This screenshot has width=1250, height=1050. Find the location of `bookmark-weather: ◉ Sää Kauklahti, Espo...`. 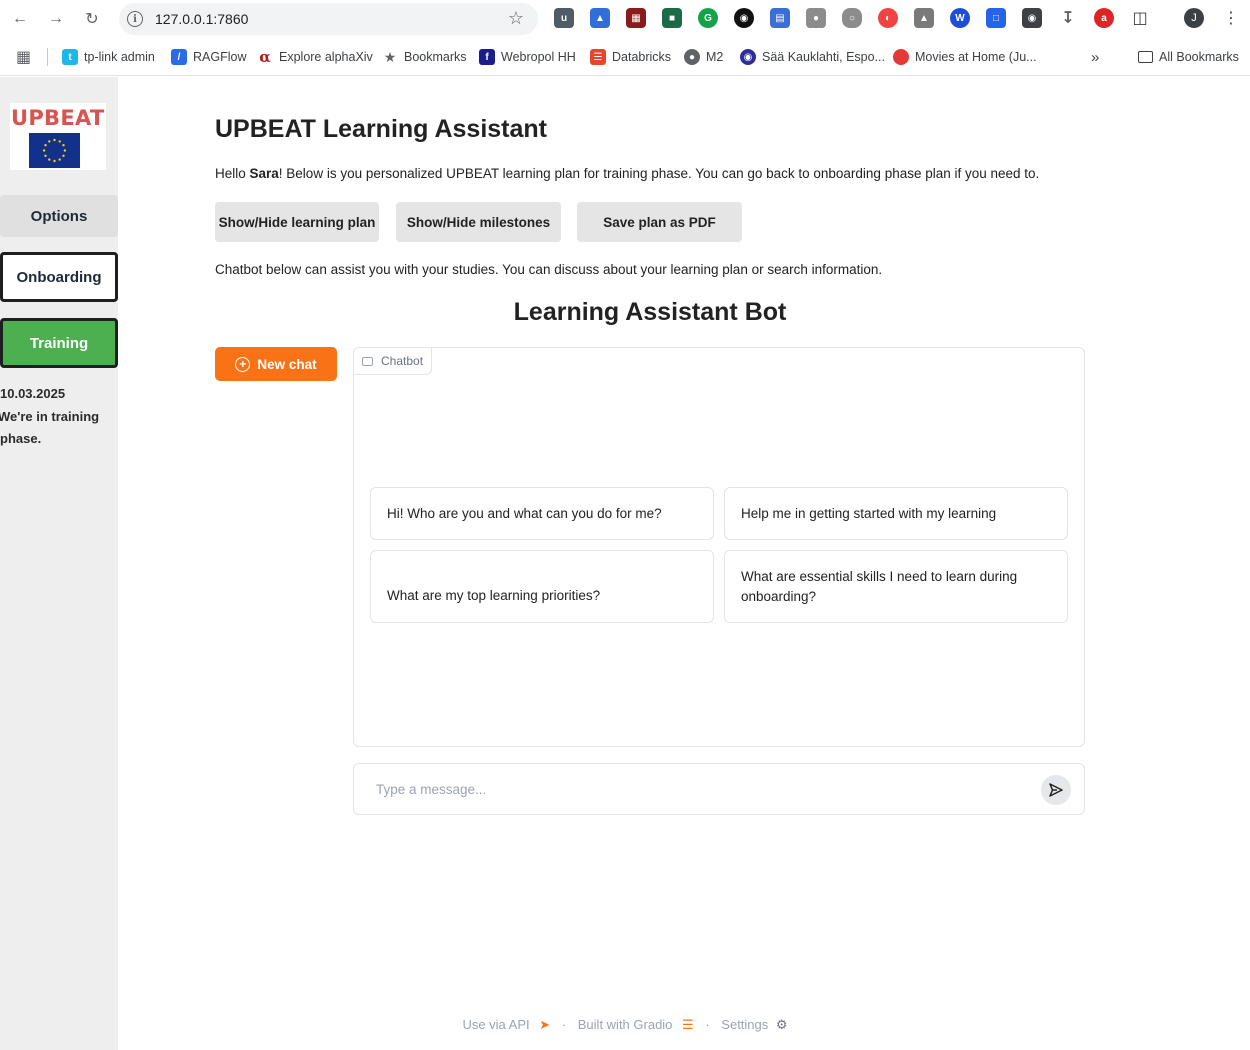

bookmark-weather: ◉ Sää Kauklahti, Espo... is located at coordinates (812, 57).